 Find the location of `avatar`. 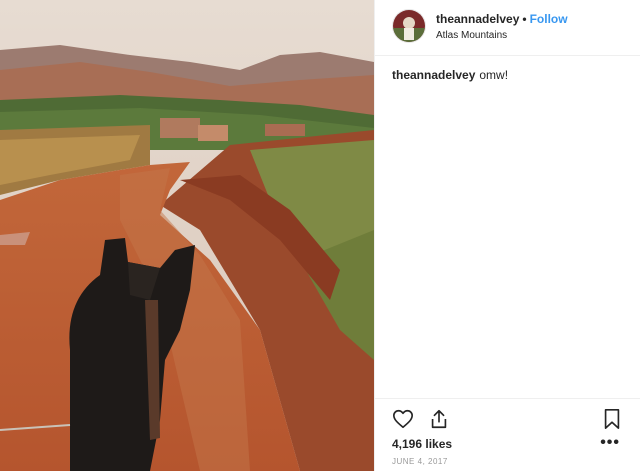

avatar is located at coordinates (409, 26).